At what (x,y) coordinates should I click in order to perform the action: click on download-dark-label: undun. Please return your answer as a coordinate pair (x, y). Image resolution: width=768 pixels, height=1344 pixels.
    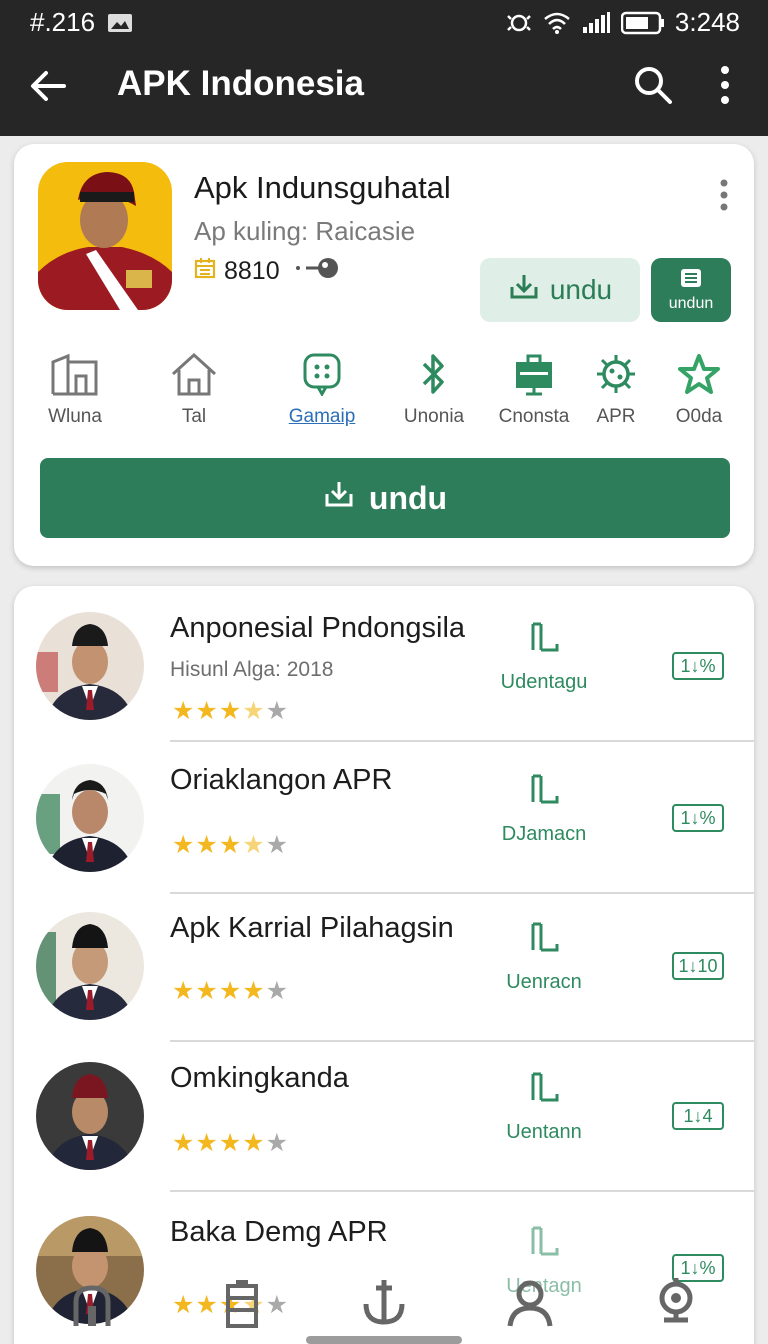
    Looking at the image, I should click on (691, 303).